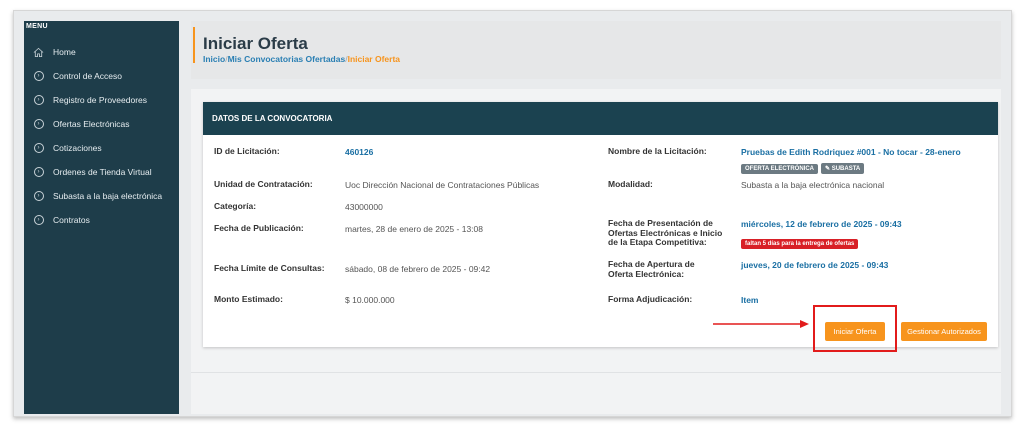 The height and width of the screenshot is (430, 1024). Describe the element at coordinates (651, 269) in the screenshot. I see `fecha-apertura-label: Fecha de Apertura de Oferta Electrónica:` at that location.